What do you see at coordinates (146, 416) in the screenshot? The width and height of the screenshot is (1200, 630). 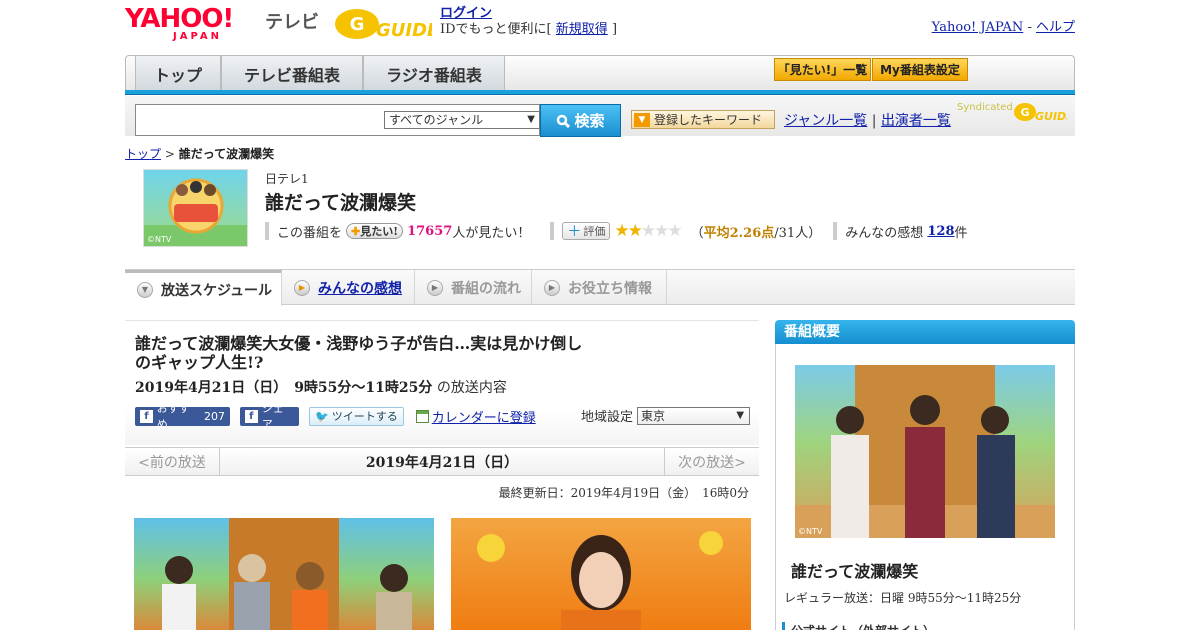 I see `facebook-icon: f` at bounding box center [146, 416].